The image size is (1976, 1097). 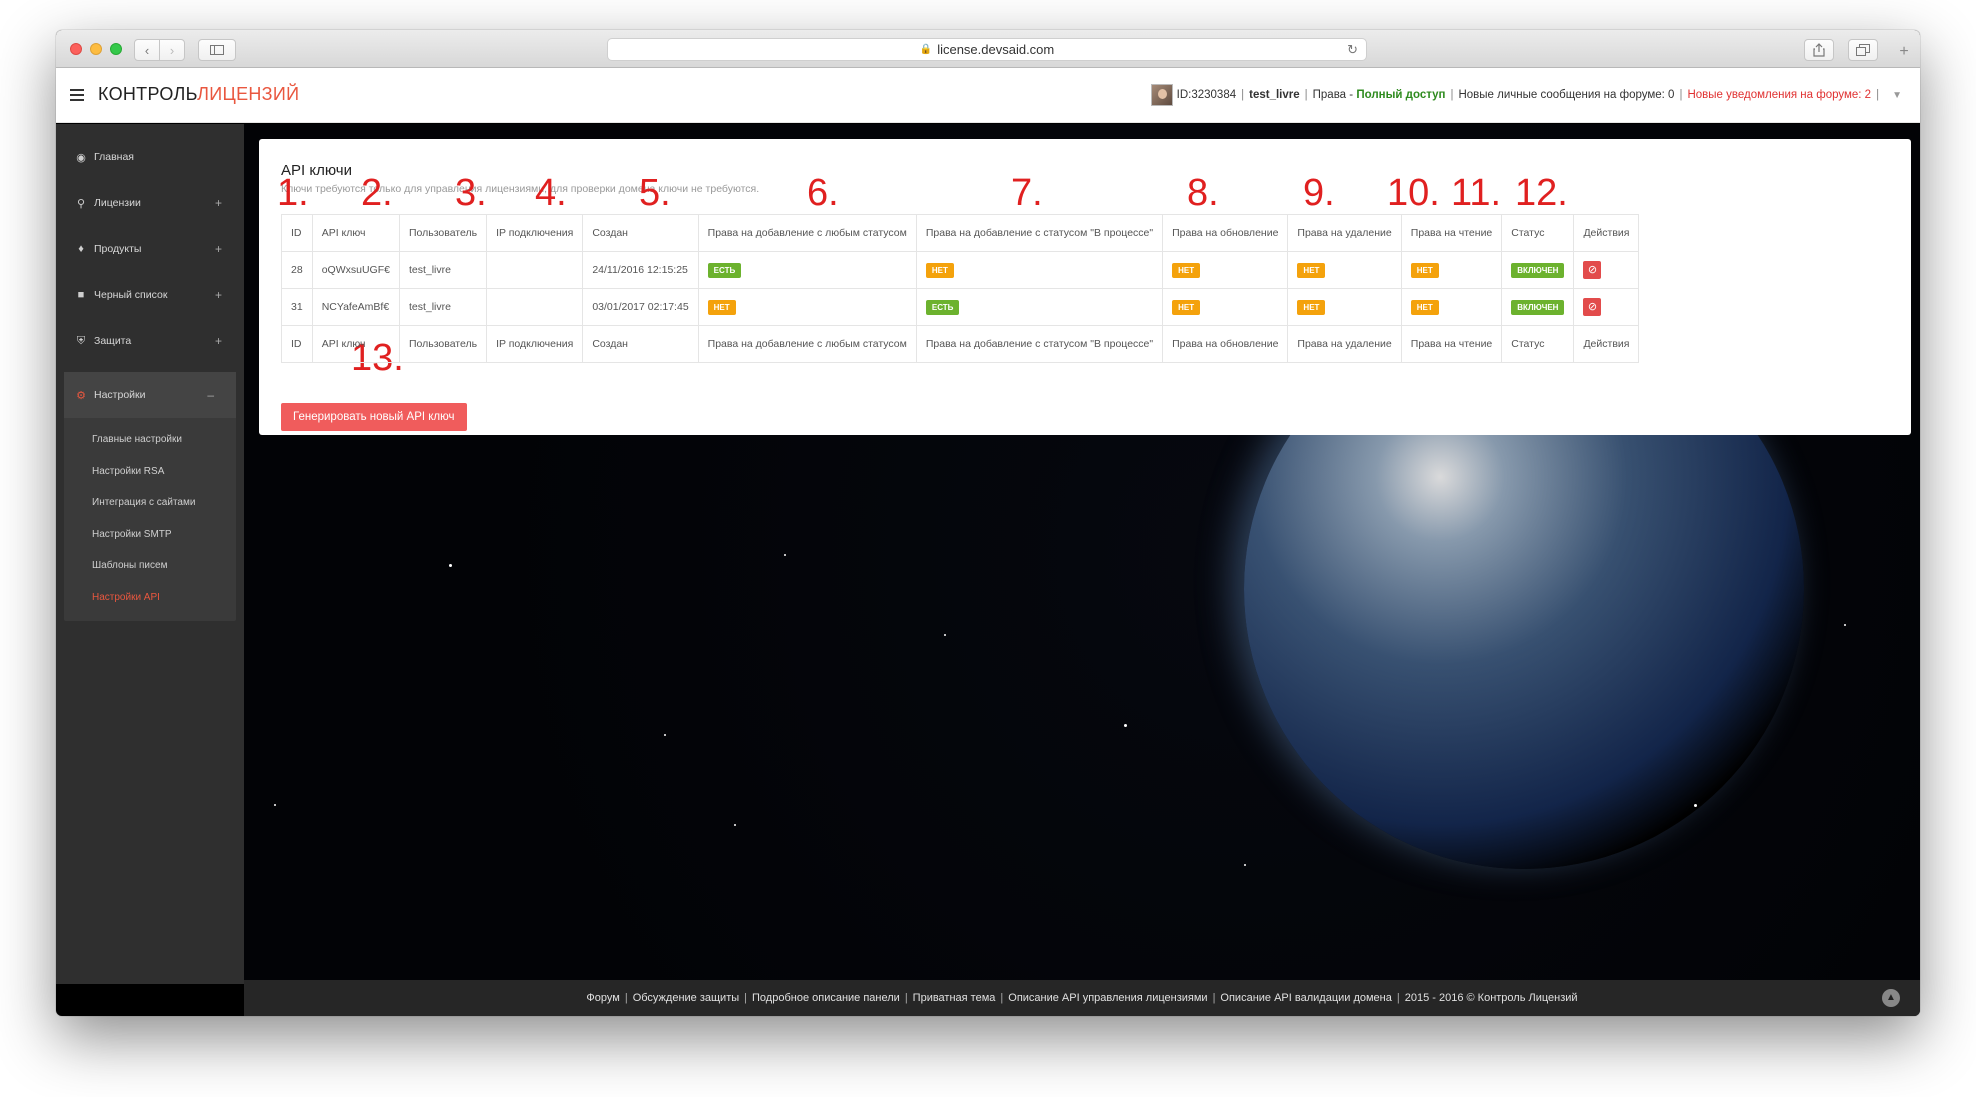 What do you see at coordinates (1161, 95) in the screenshot?
I see `avatar` at bounding box center [1161, 95].